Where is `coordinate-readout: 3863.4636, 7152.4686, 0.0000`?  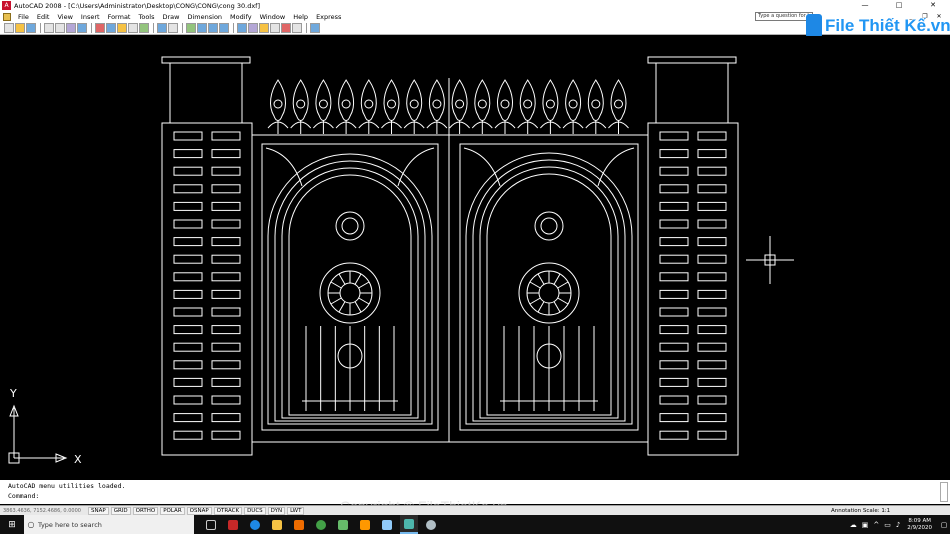
coordinate-readout: 3863.4636, 7152.4686, 0.0000 is located at coordinates (44, 511).